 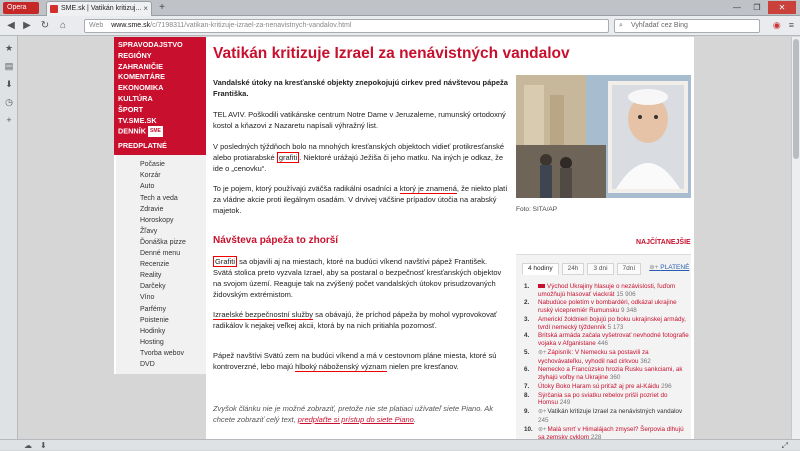 What do you see at coordinates (796, 99) in the screenshot?
I see `scrollbar-thumb` at bounding box center [796, 99].